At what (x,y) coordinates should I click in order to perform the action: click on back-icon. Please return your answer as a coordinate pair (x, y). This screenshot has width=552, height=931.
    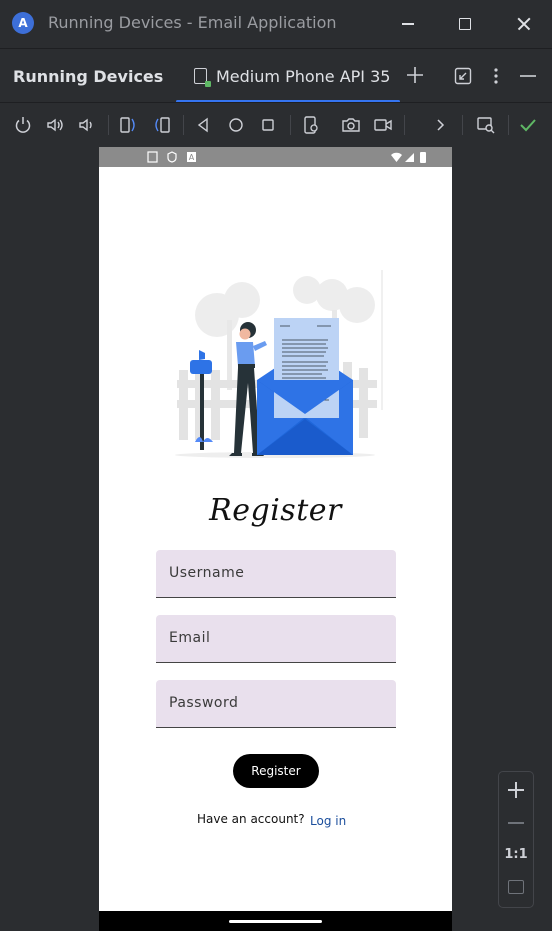
    Looking at the image, I should click on (203, 125).